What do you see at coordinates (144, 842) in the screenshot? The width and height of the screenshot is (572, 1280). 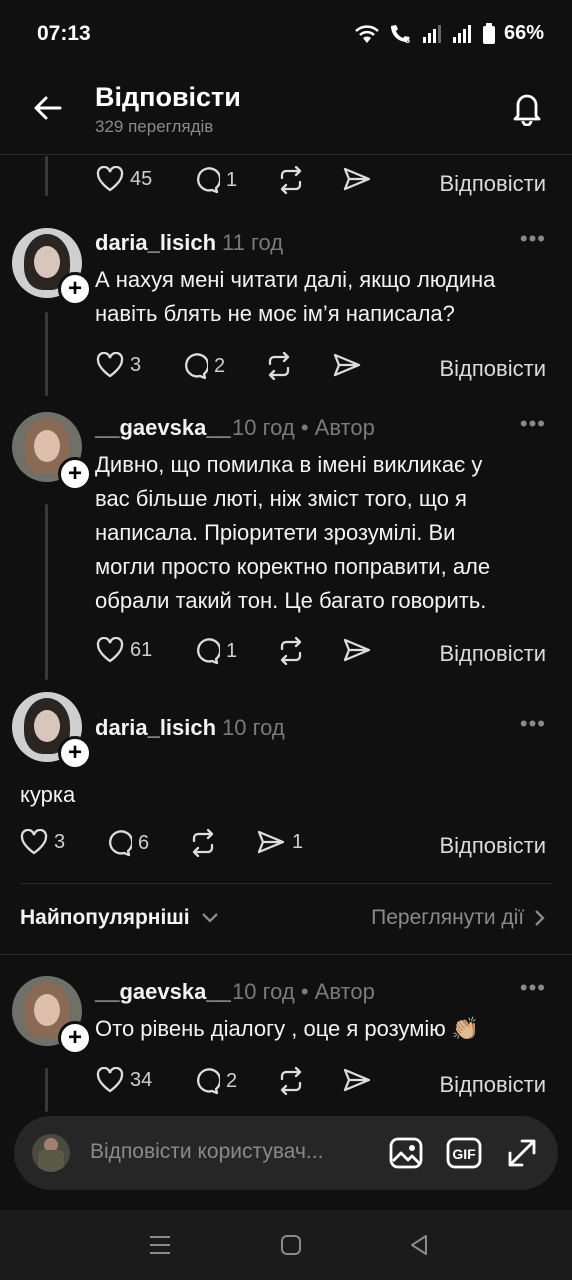 I see `comment-count: 6` at bounding box center [144, 842].